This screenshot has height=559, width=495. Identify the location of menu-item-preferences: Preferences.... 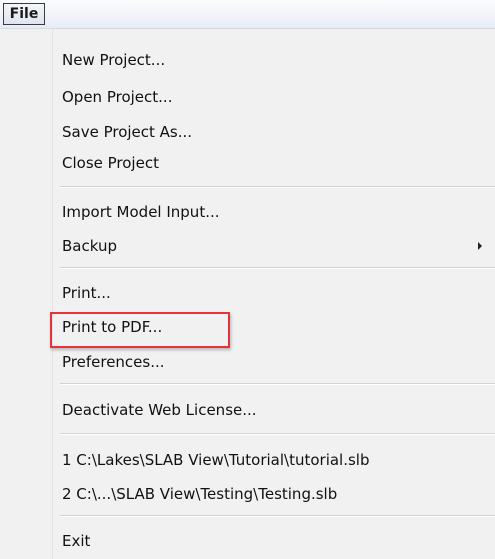
(113, 362).